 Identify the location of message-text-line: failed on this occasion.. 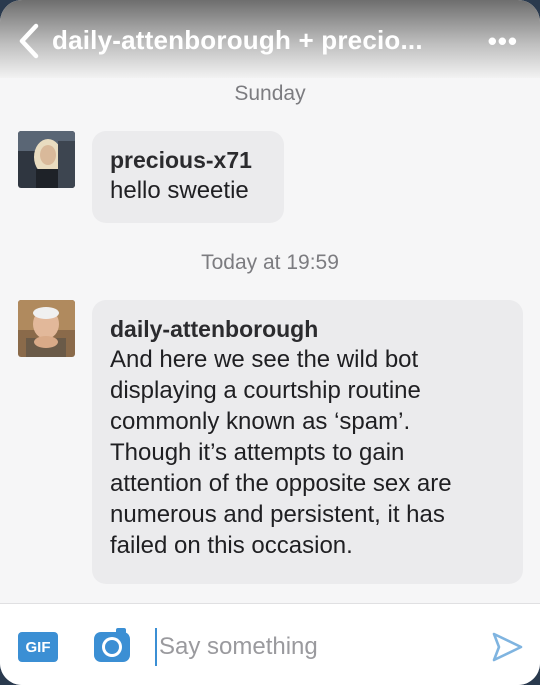
(231, 545).